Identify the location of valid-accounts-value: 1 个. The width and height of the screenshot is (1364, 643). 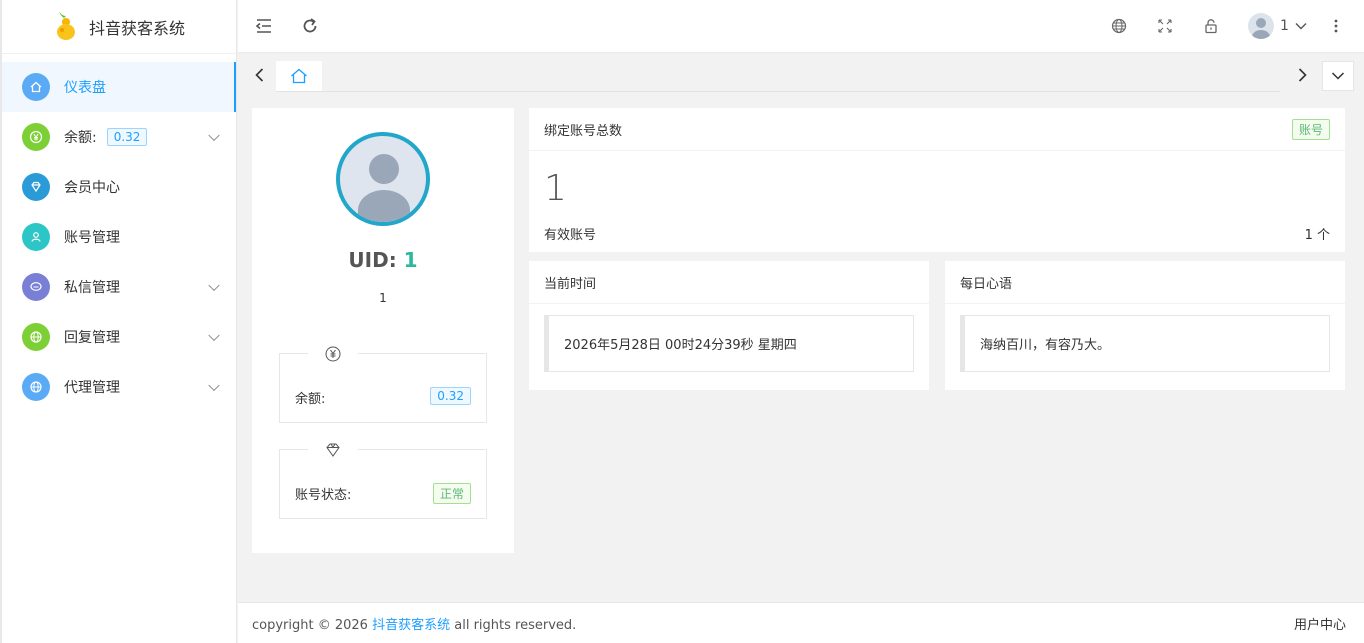
(1317, 235).